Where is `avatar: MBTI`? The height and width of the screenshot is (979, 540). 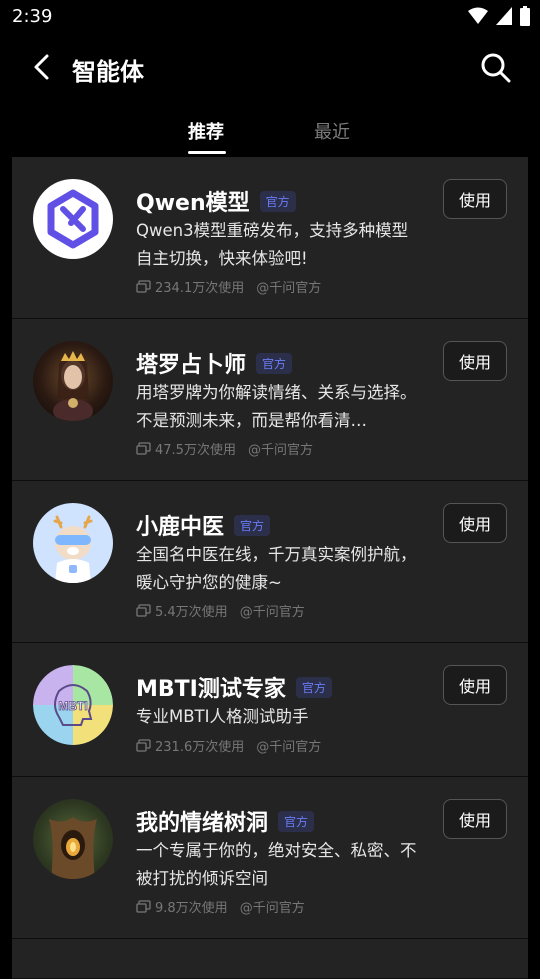
avatar: MBTI is located at coordinates (73, 705).